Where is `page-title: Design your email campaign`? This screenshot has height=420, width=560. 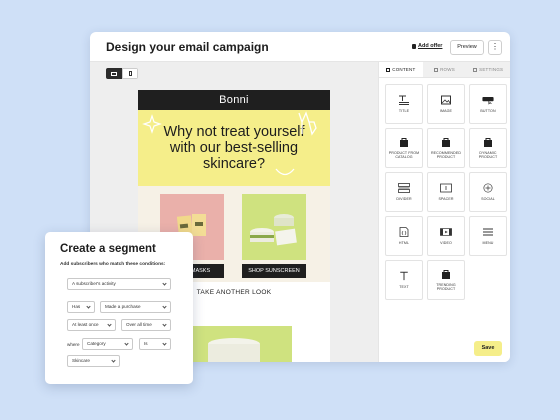 page-title: Design your email campaign is located at coordinates (187, 47).